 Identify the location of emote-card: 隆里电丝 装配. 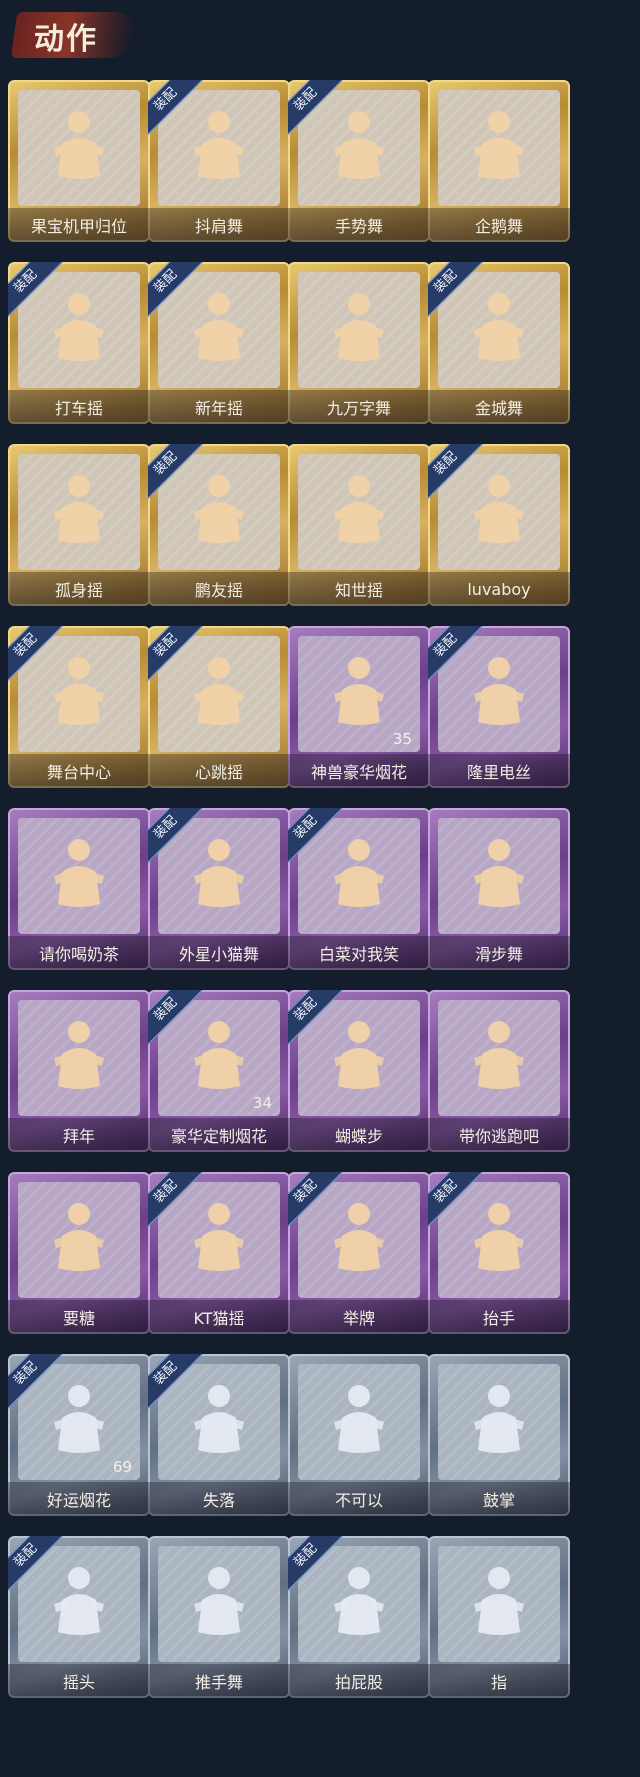
(499, 707).